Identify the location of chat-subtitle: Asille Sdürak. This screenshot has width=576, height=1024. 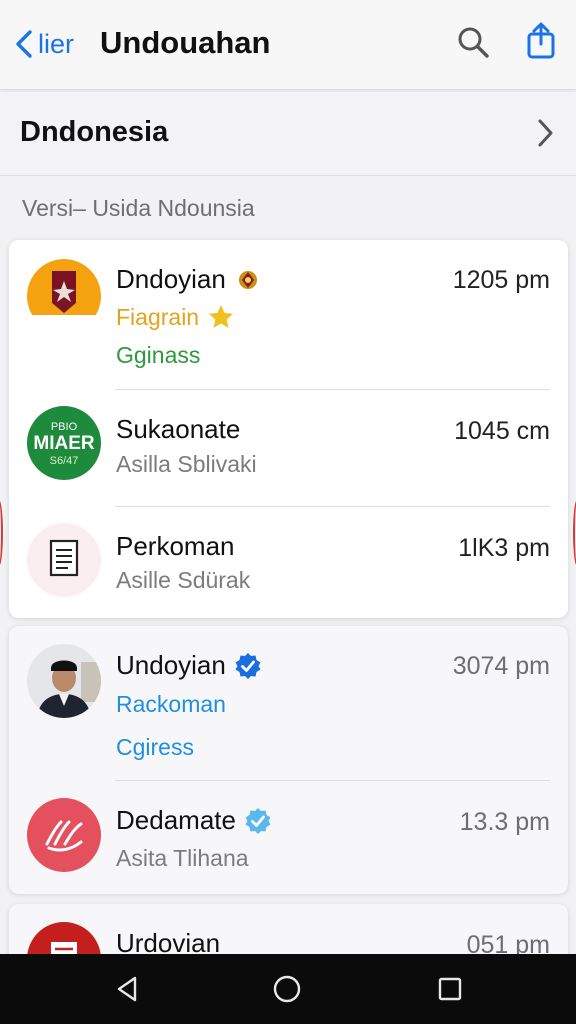
(183, 580).